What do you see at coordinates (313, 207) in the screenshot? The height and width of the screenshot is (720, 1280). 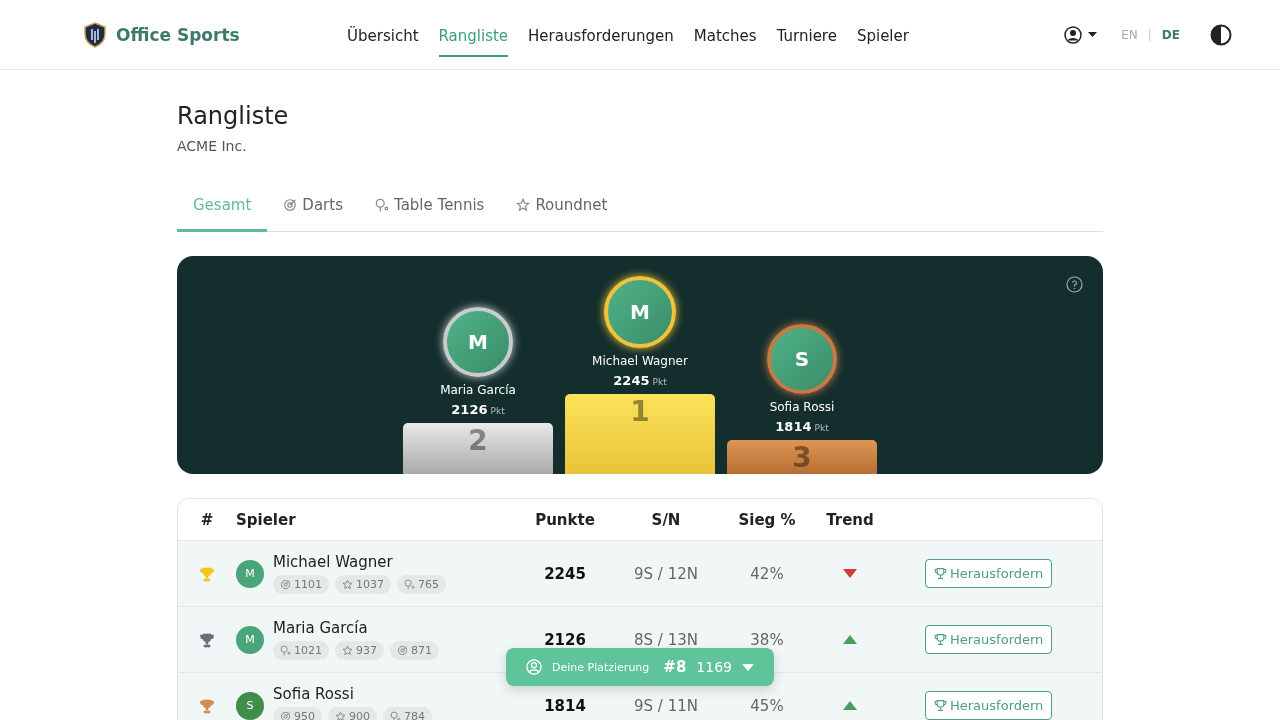 I see `sport-tab: Darts` at bounding box center [313, 207].